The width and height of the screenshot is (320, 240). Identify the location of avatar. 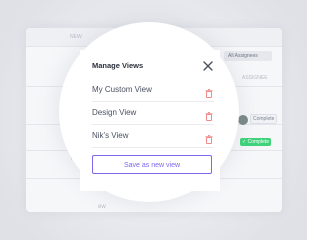
(243, 120).